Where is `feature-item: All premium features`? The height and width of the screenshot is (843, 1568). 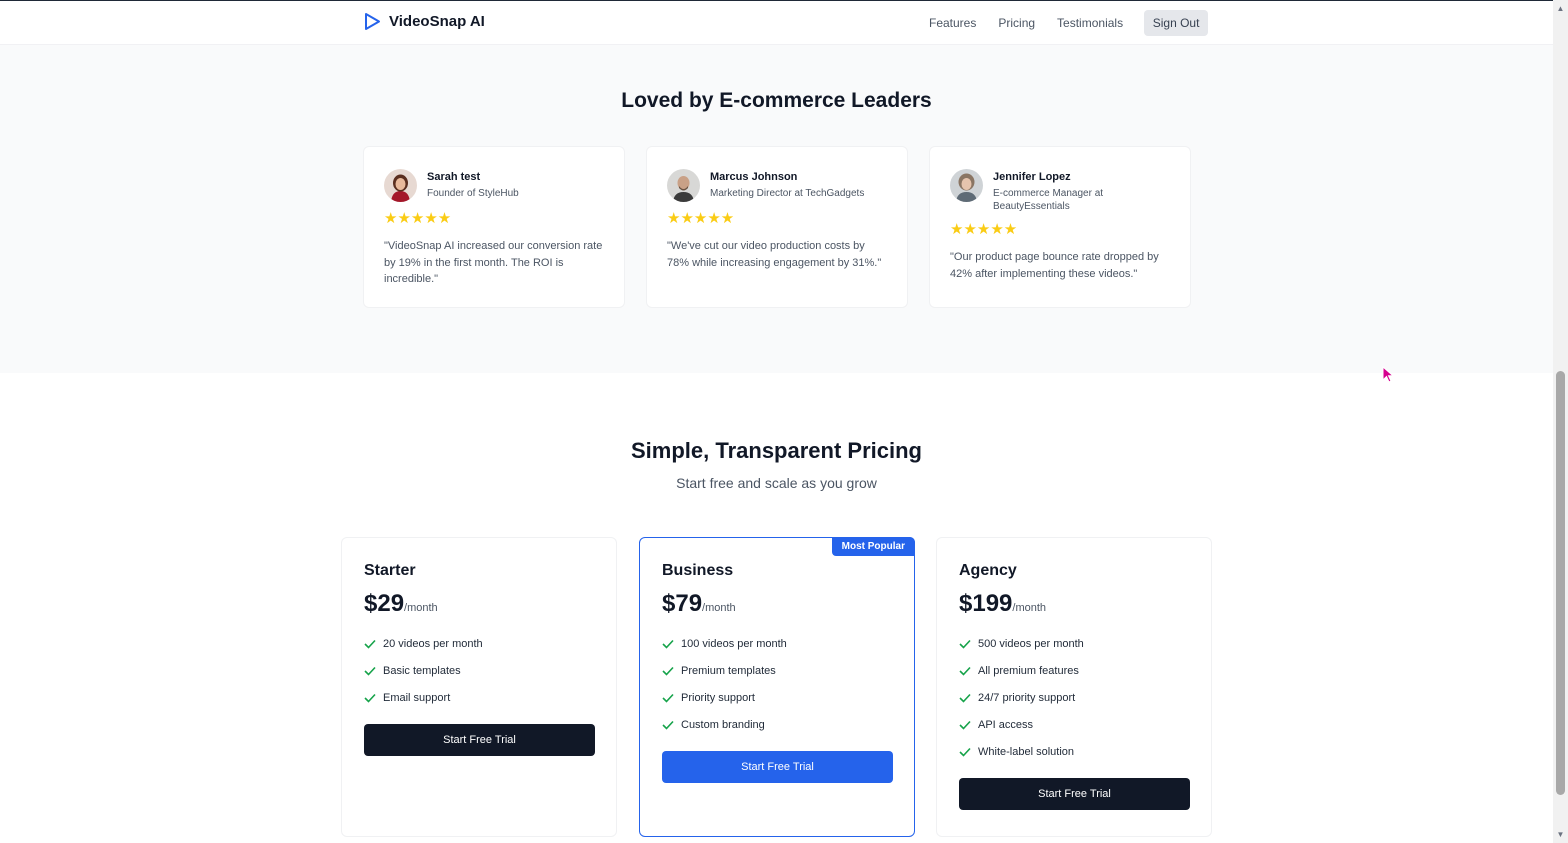
feature-item: All premium features is located at coordinates (1074, 670).